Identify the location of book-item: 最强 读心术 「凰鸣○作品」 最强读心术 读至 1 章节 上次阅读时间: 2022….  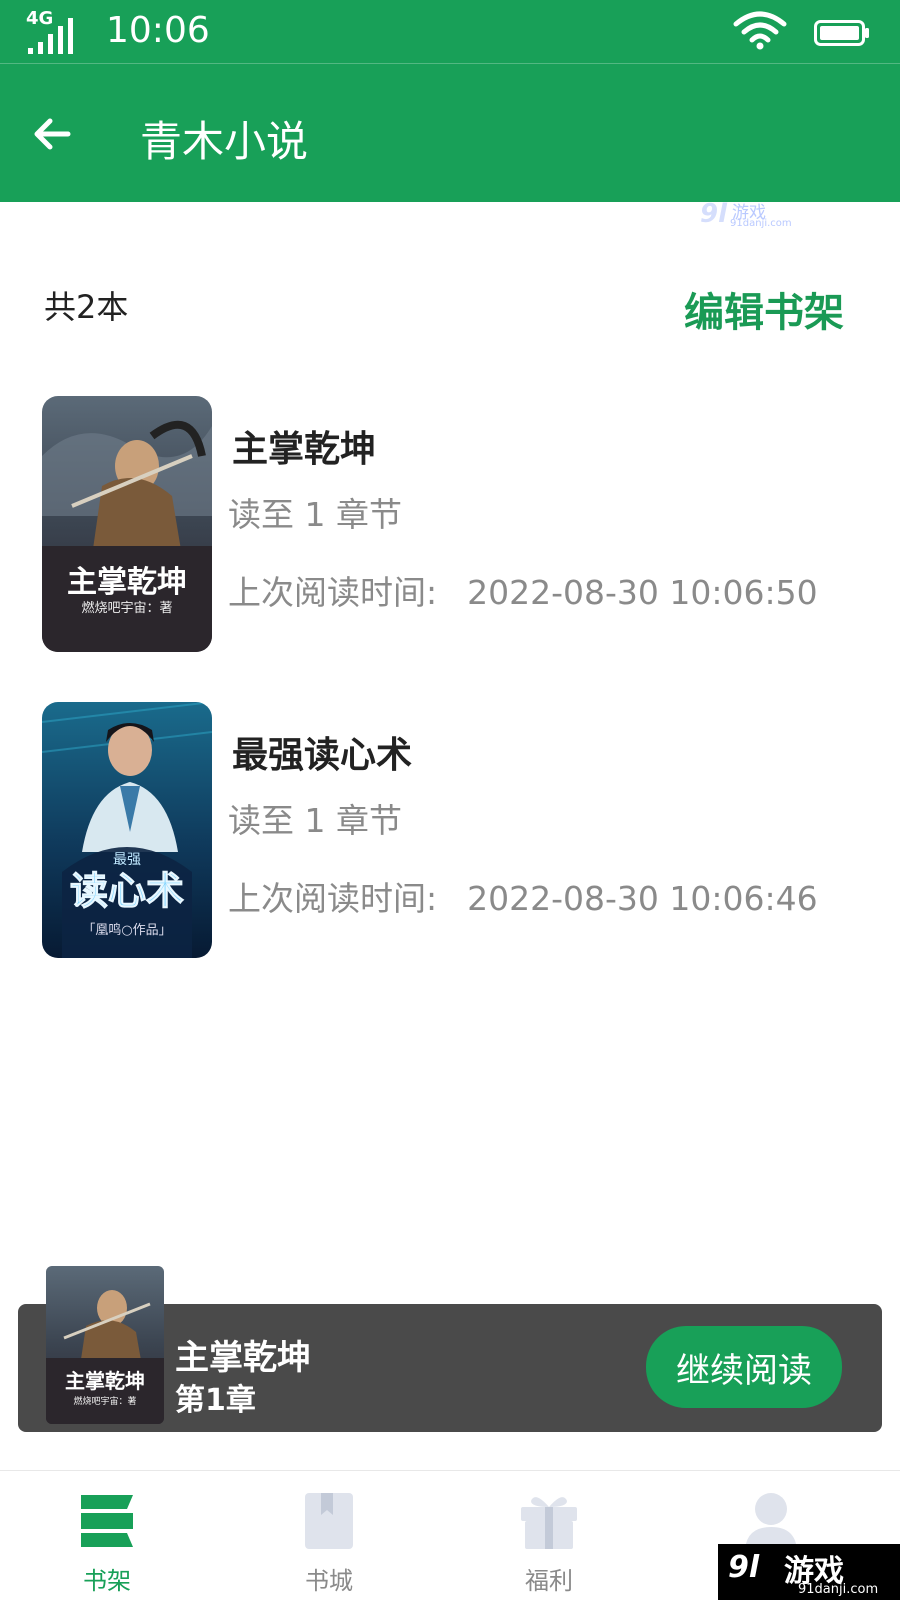
(457, 830).